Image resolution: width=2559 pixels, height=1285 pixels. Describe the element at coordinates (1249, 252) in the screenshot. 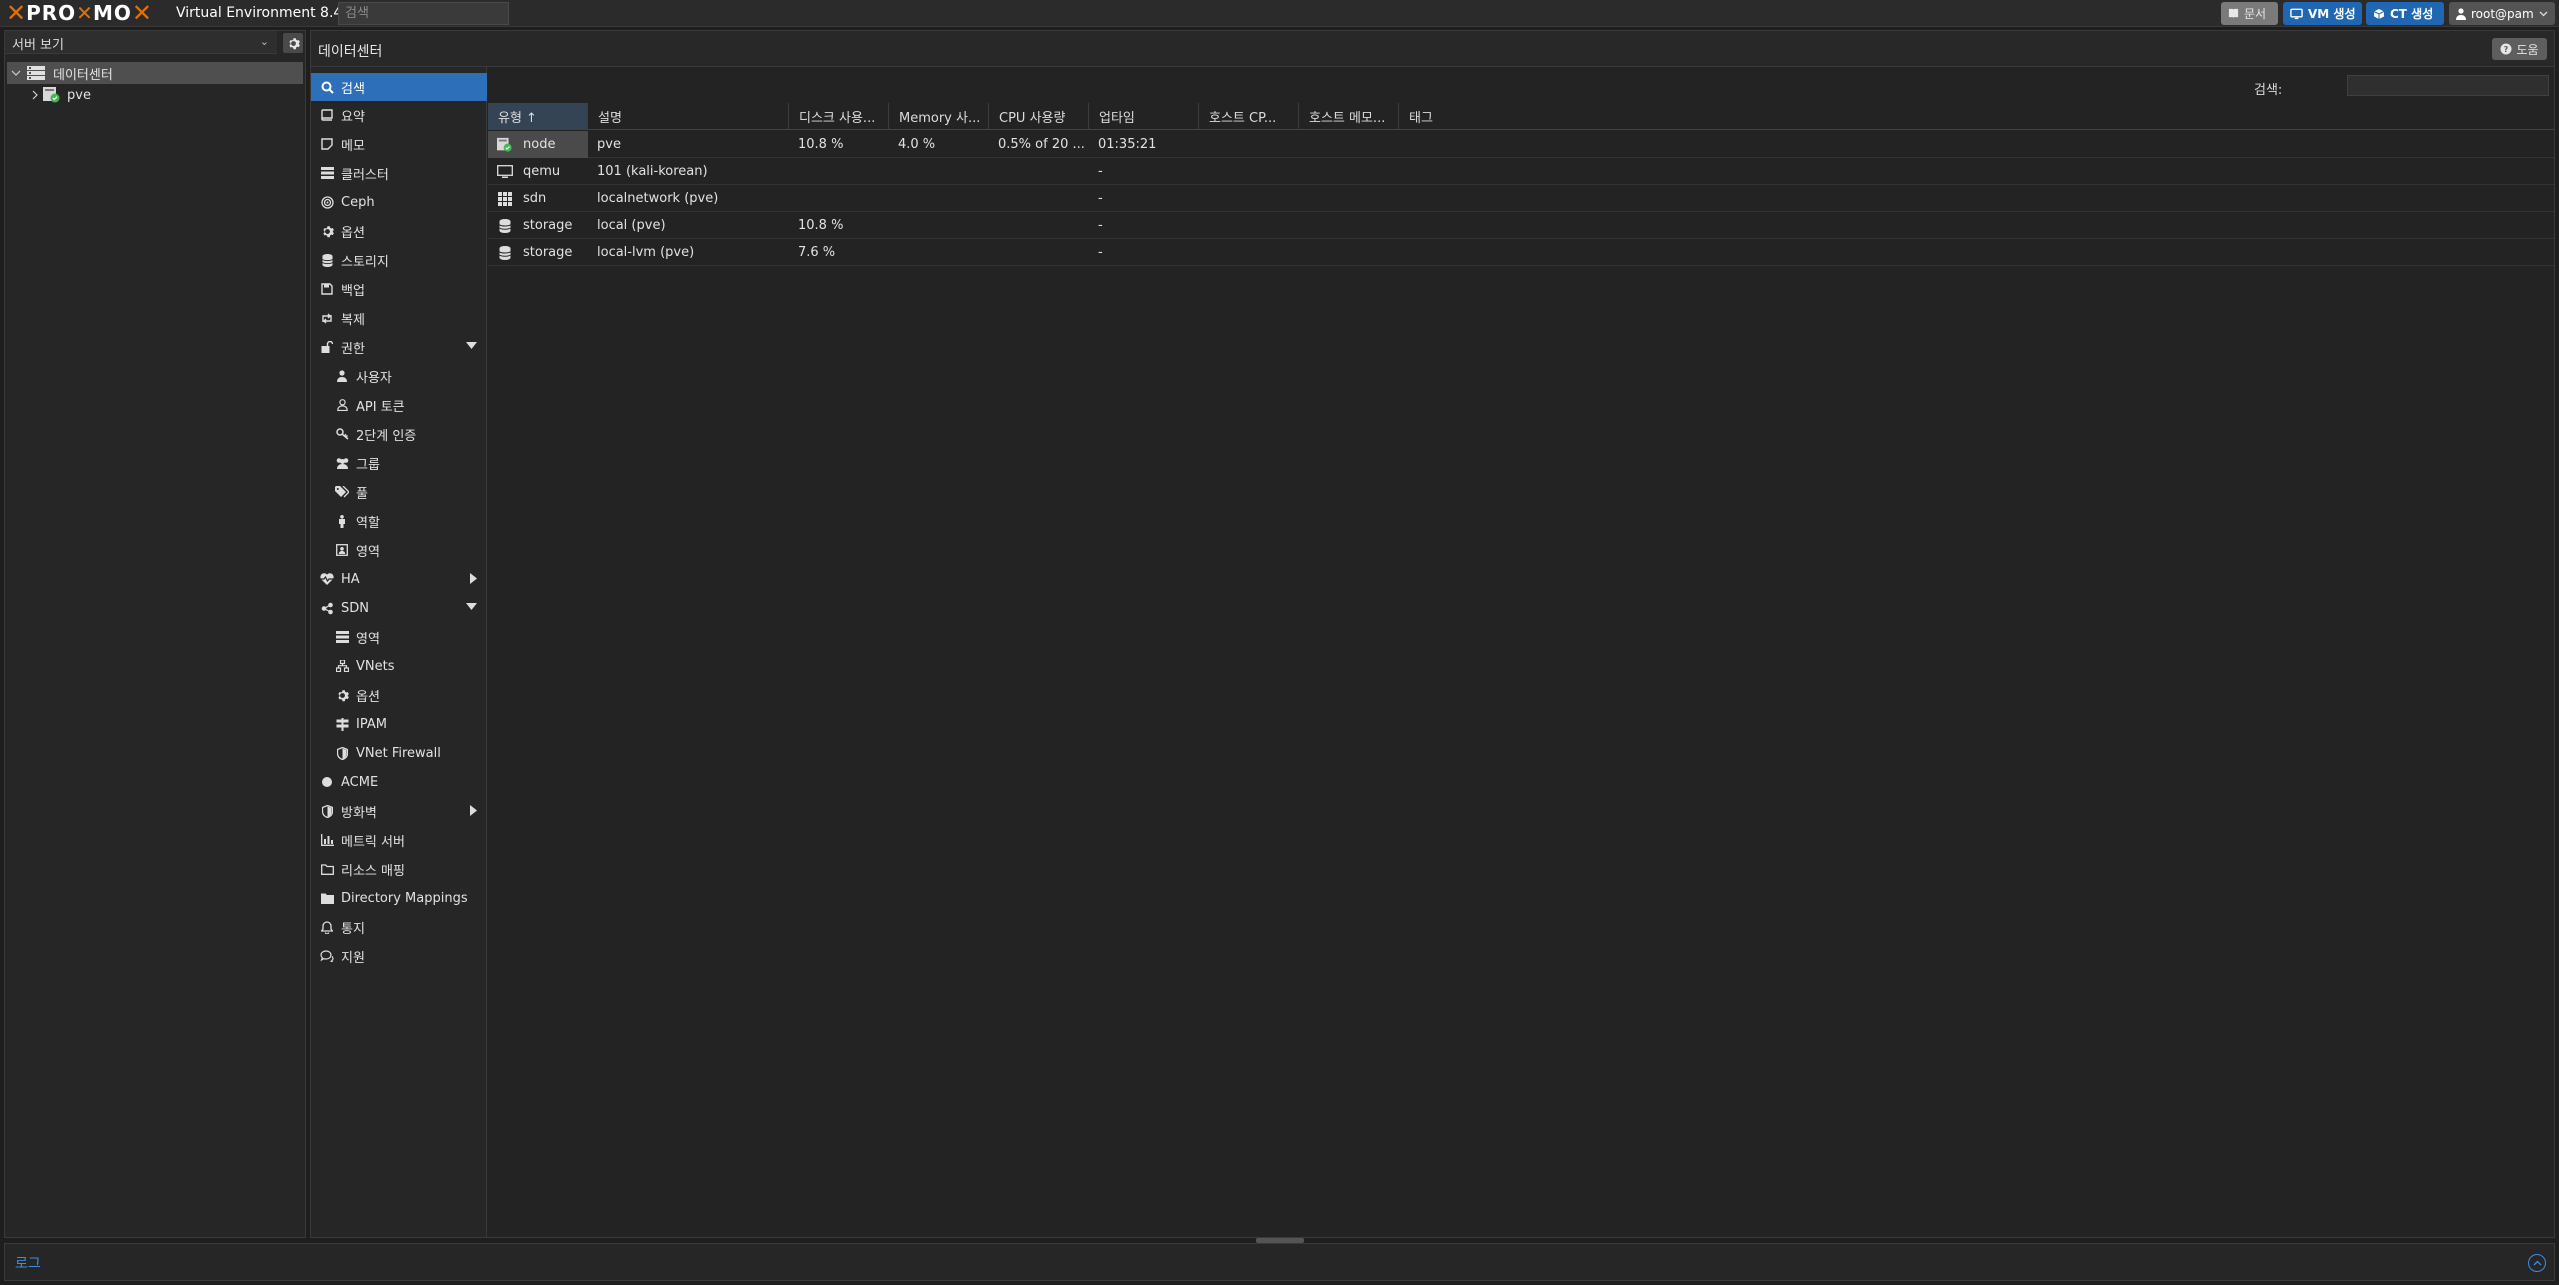

I see `cell-host-cpu` at that location.